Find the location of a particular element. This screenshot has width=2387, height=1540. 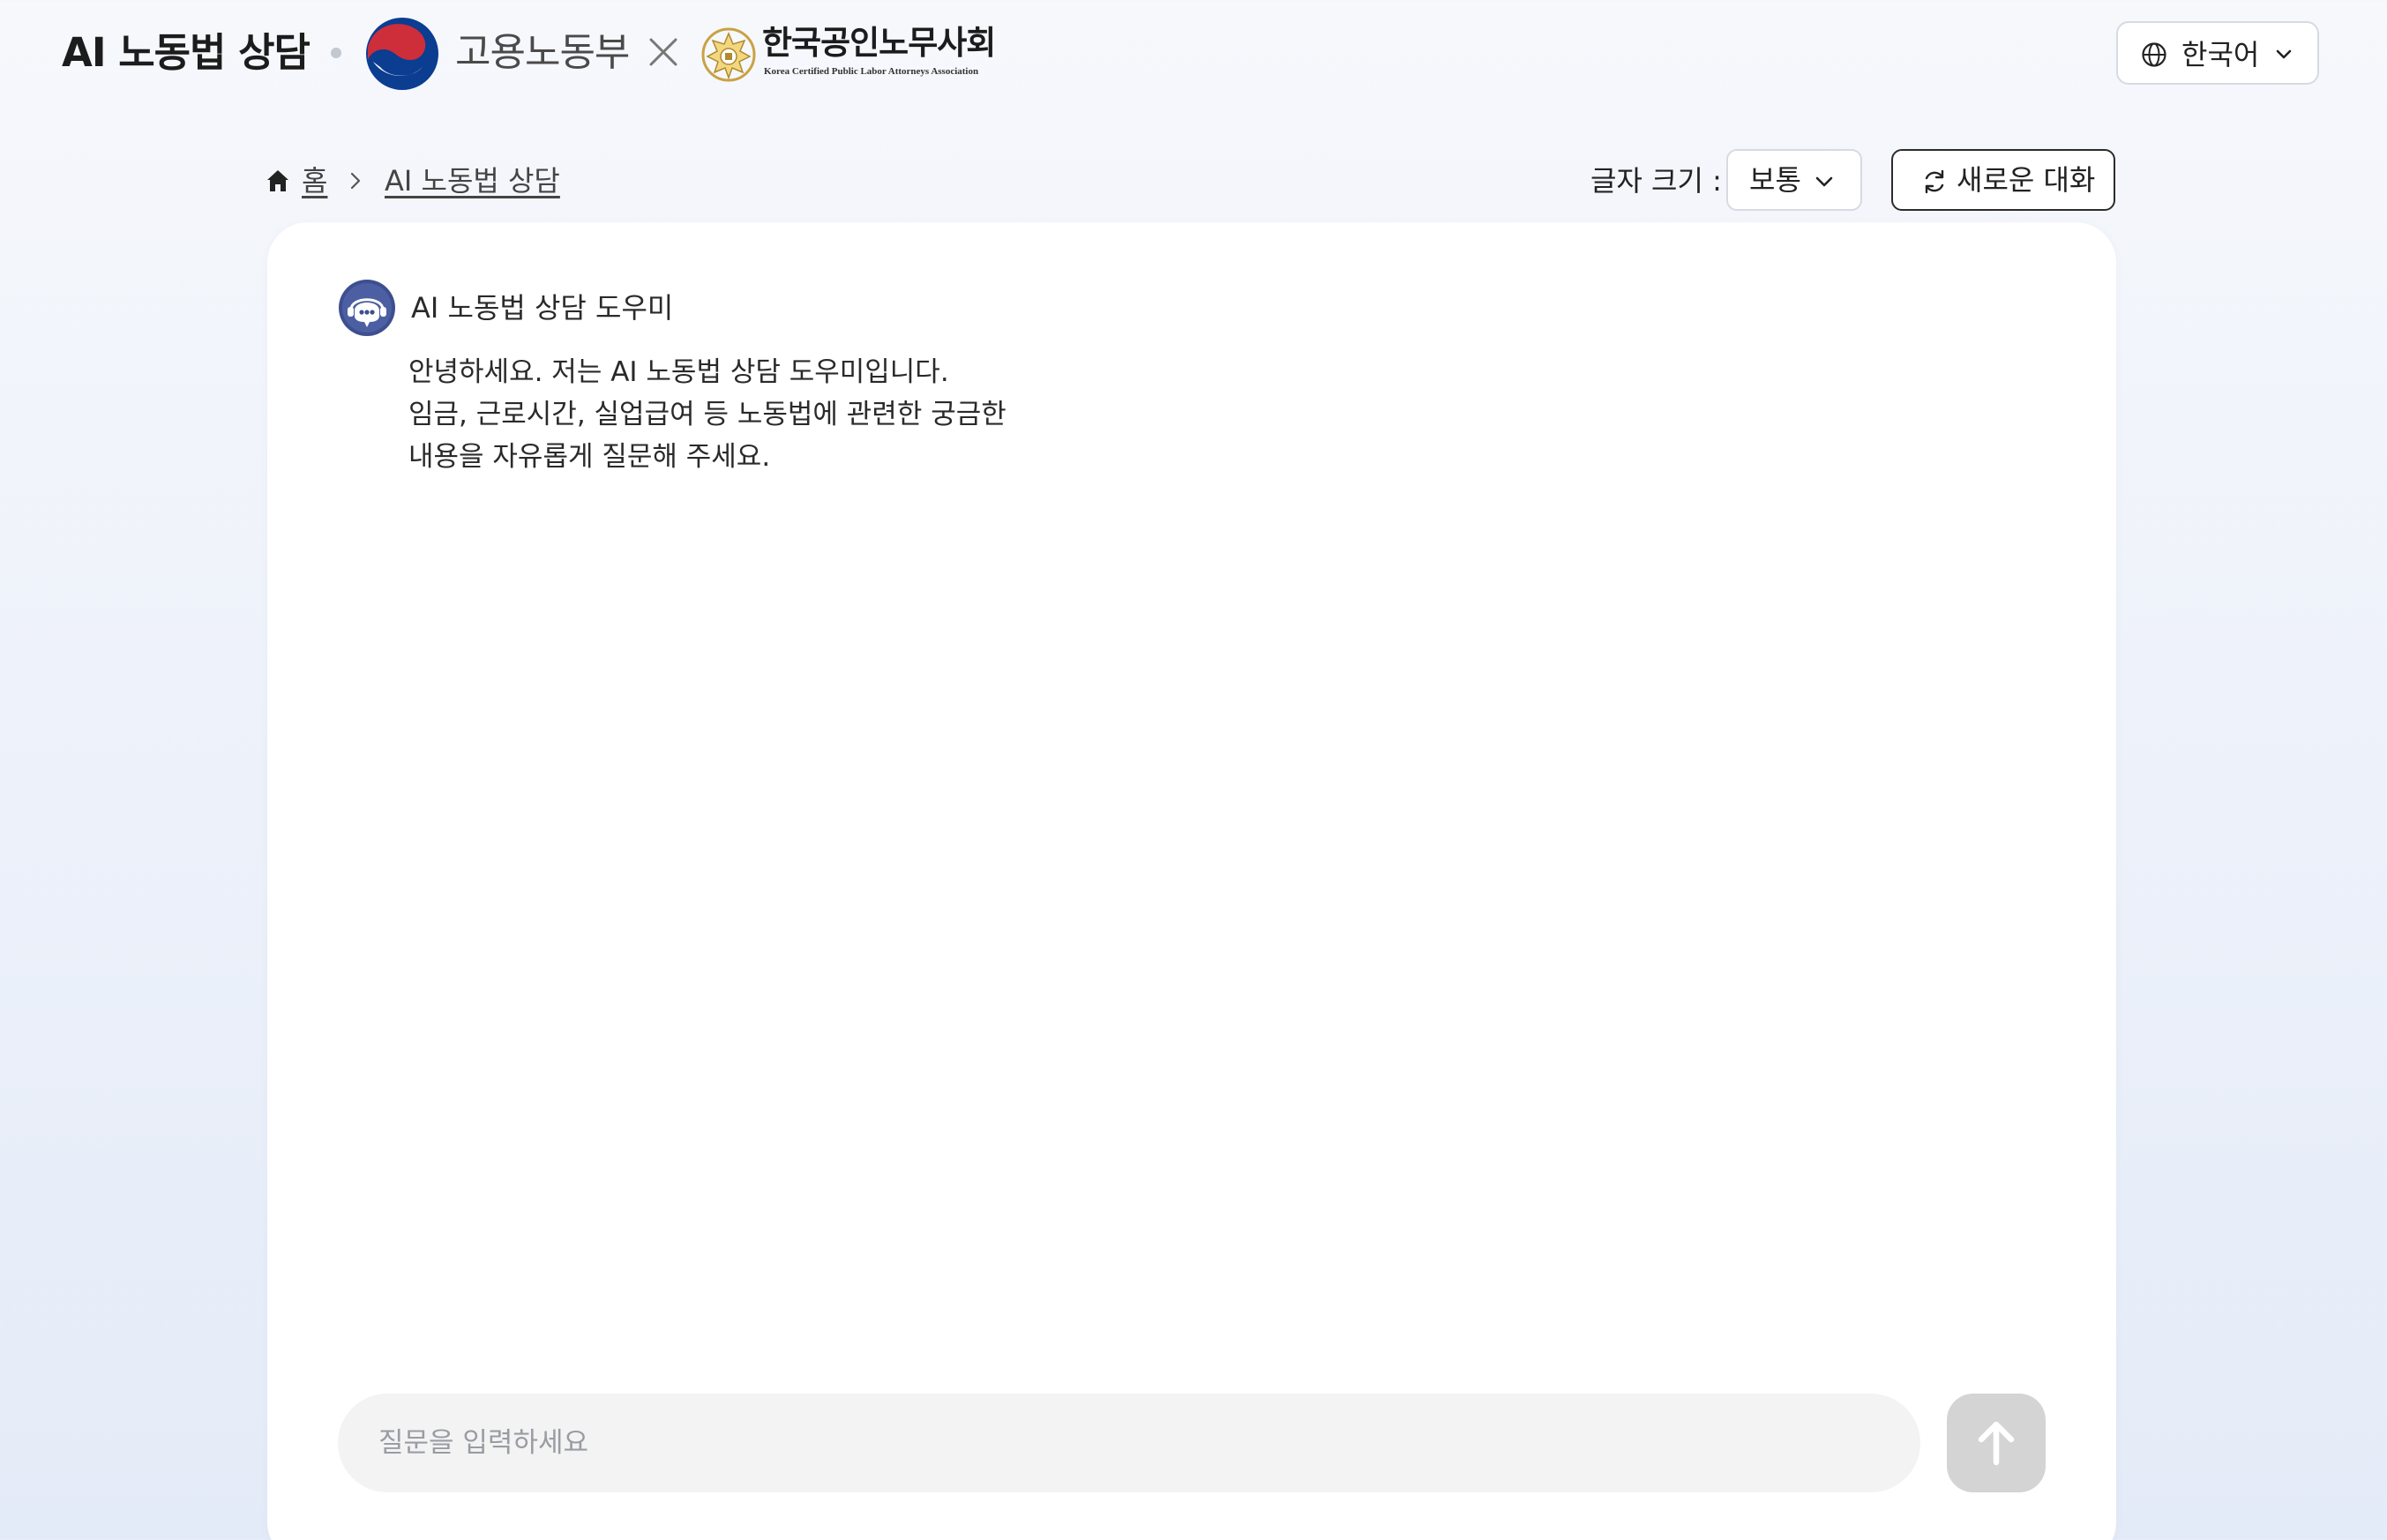

arrow-up-icon is located at coordinates (1996, 1443).